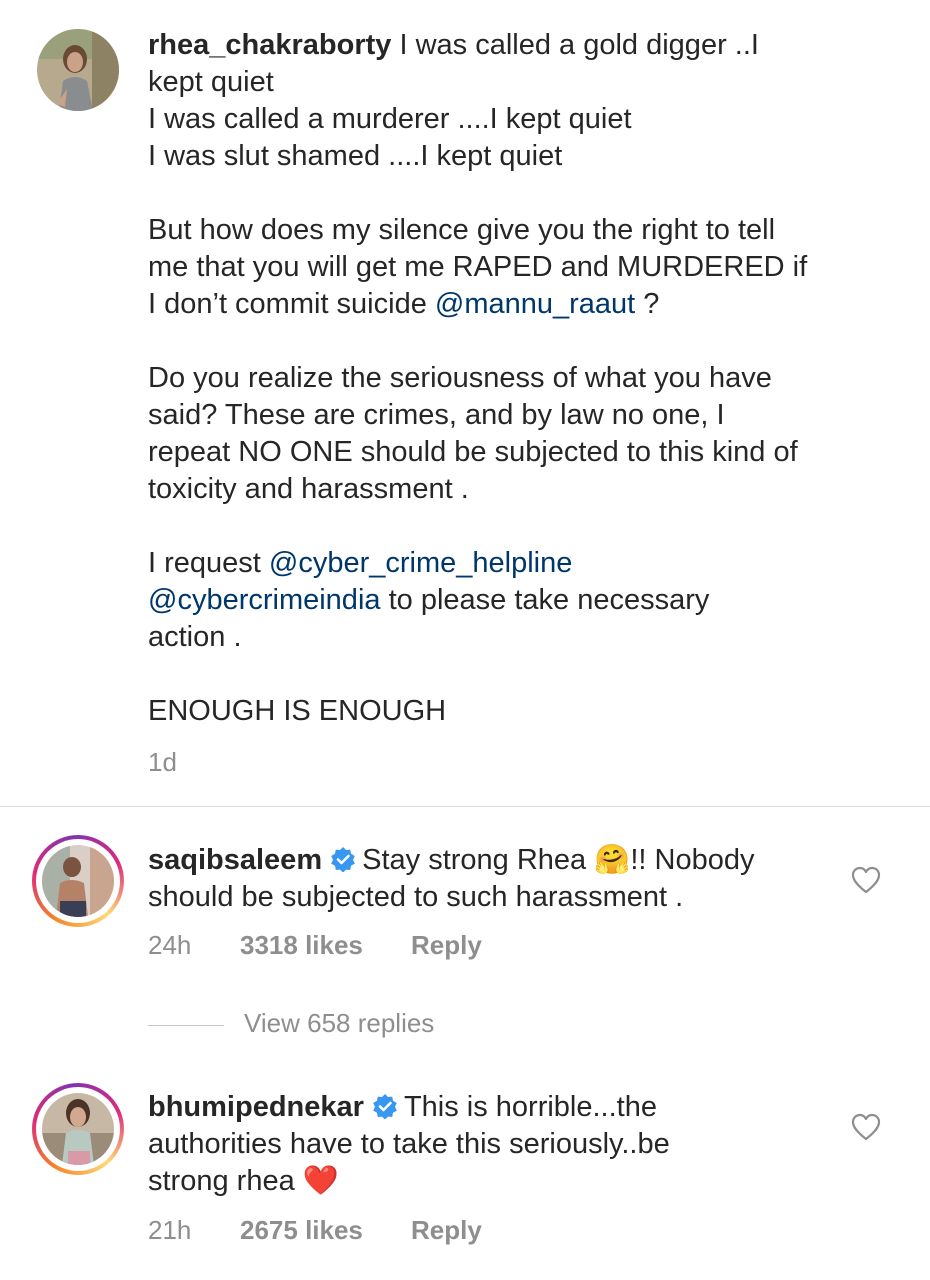  Describe the element at coordinates (204, 563) in the screenshot. I see `comment-text: I request` at that location.